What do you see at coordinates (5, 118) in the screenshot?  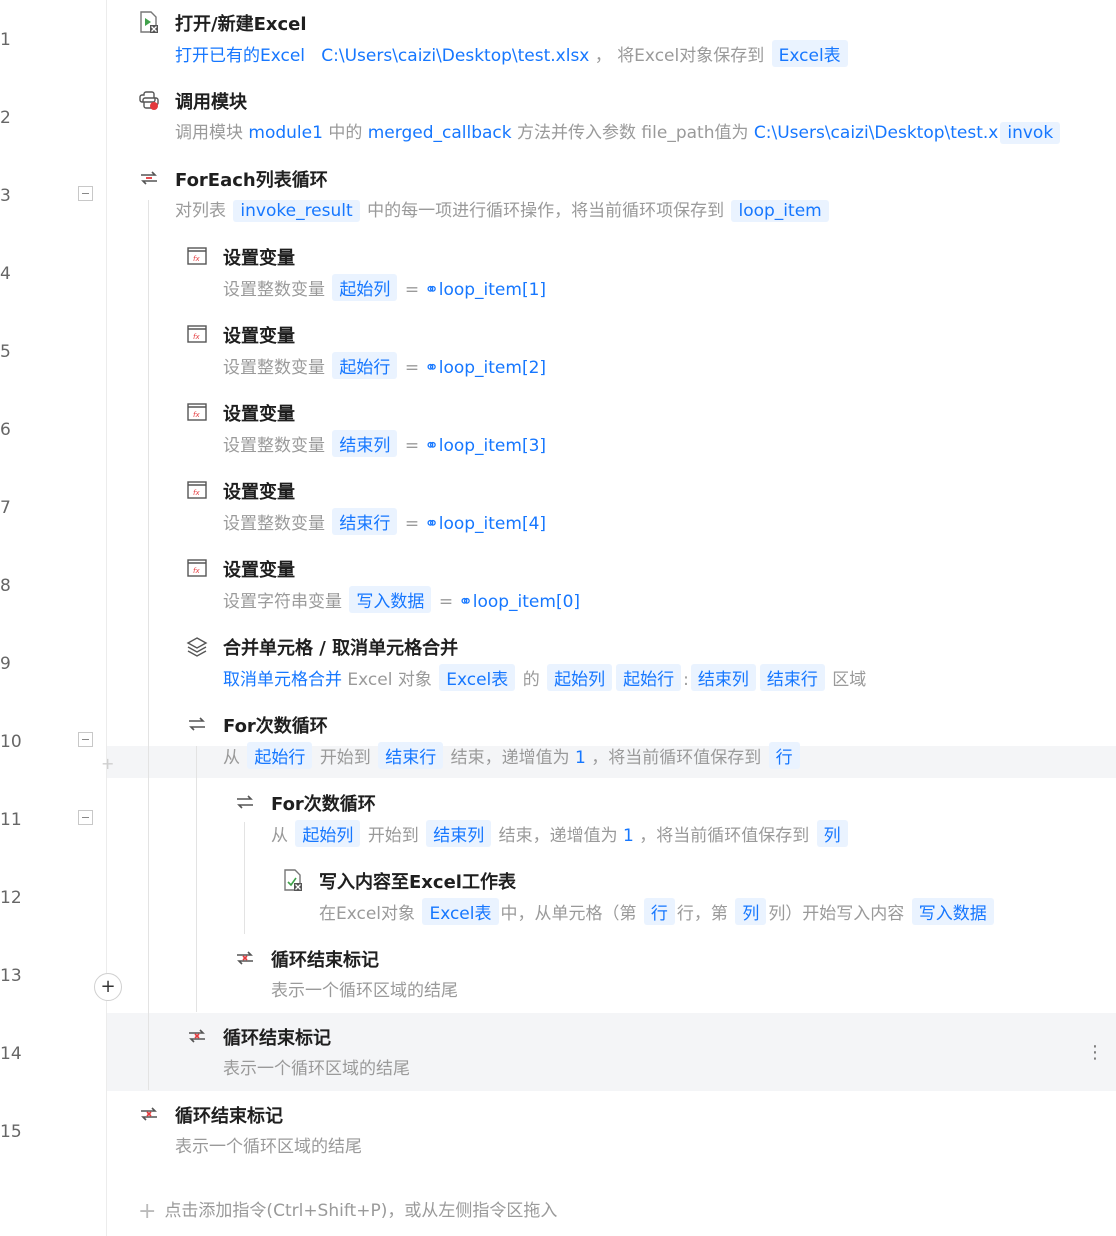 I see `line-number: 2` at bounding box center [5, 118].